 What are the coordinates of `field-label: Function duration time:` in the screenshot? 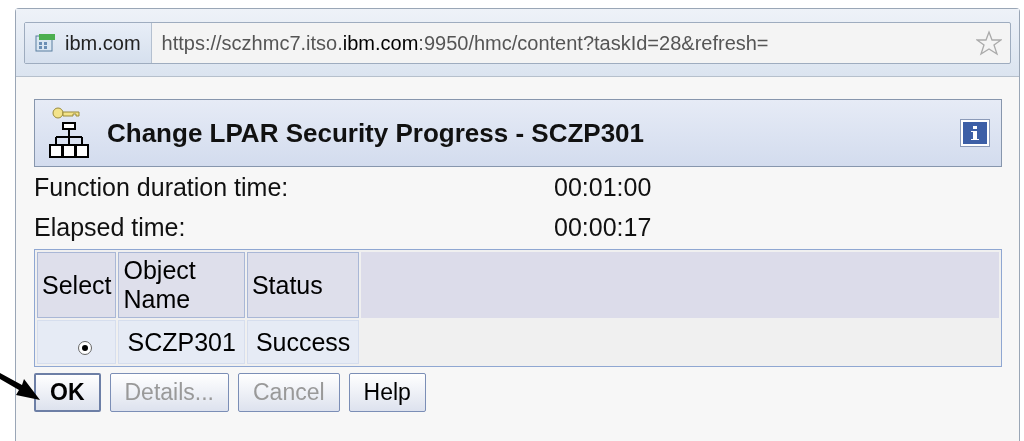 It's located at (162, 187).